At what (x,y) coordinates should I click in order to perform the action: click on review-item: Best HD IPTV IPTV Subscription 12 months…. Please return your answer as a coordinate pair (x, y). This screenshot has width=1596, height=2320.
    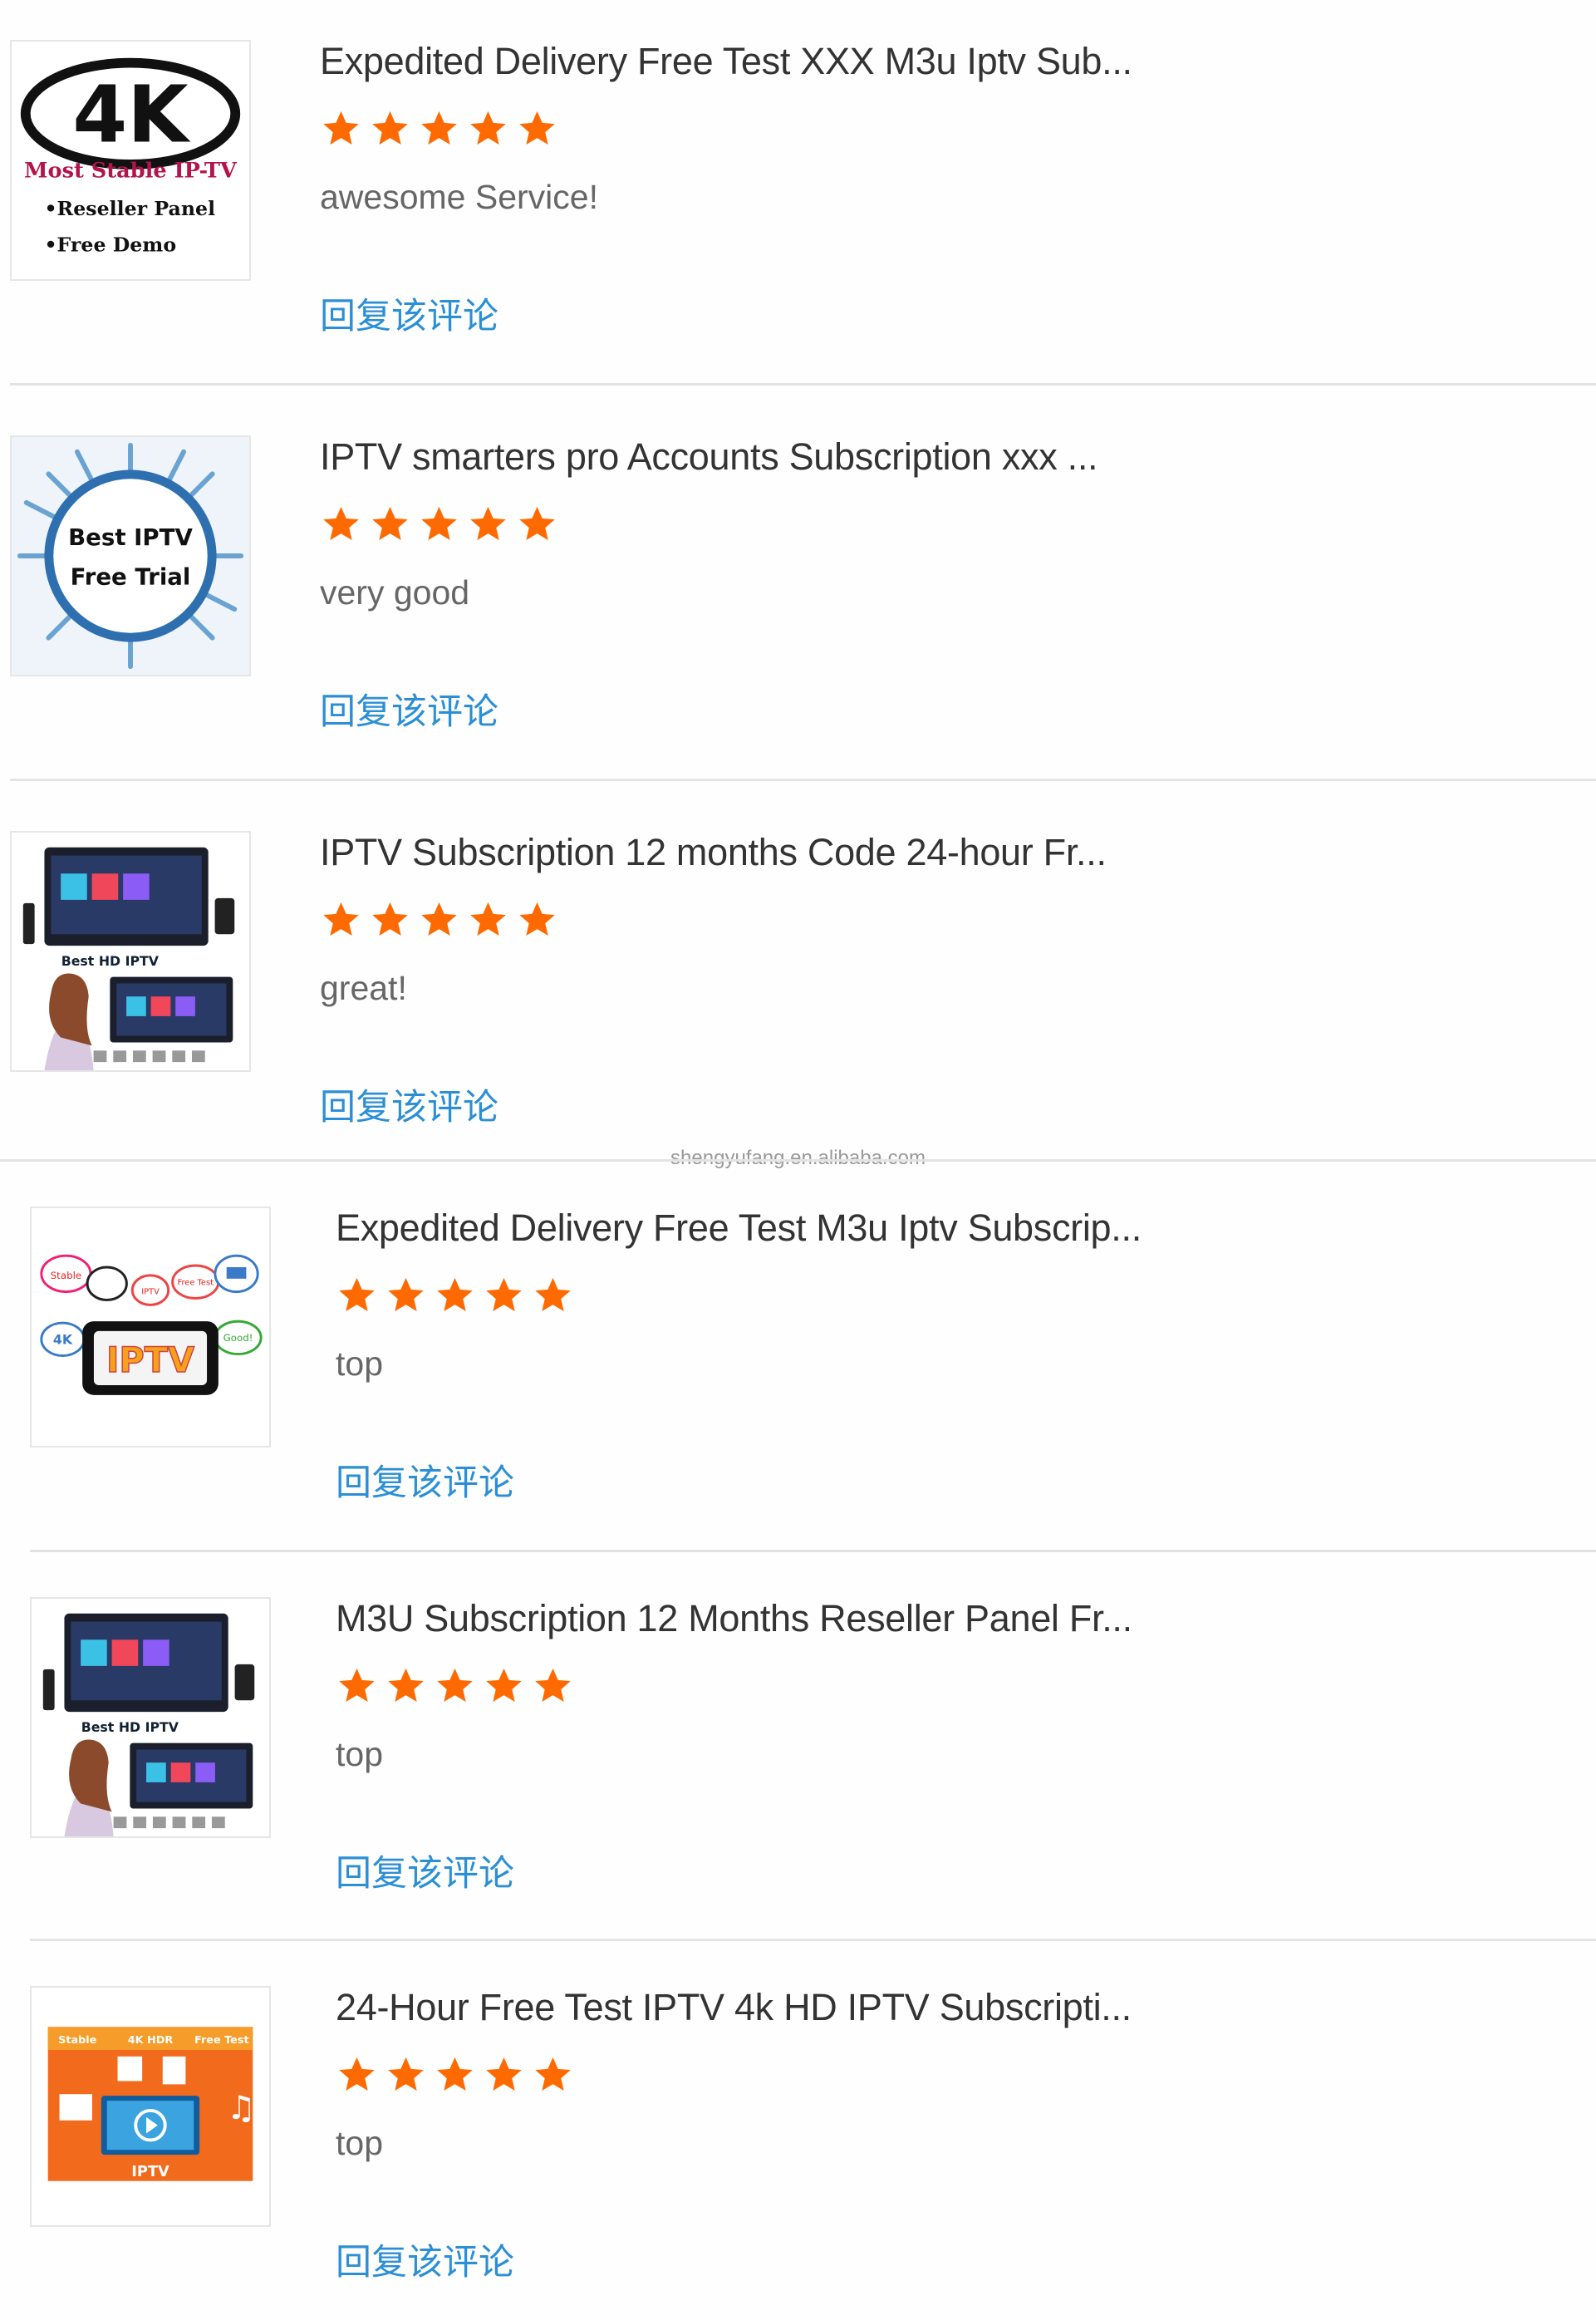
    Looking at the image, I should click on (798, 996).